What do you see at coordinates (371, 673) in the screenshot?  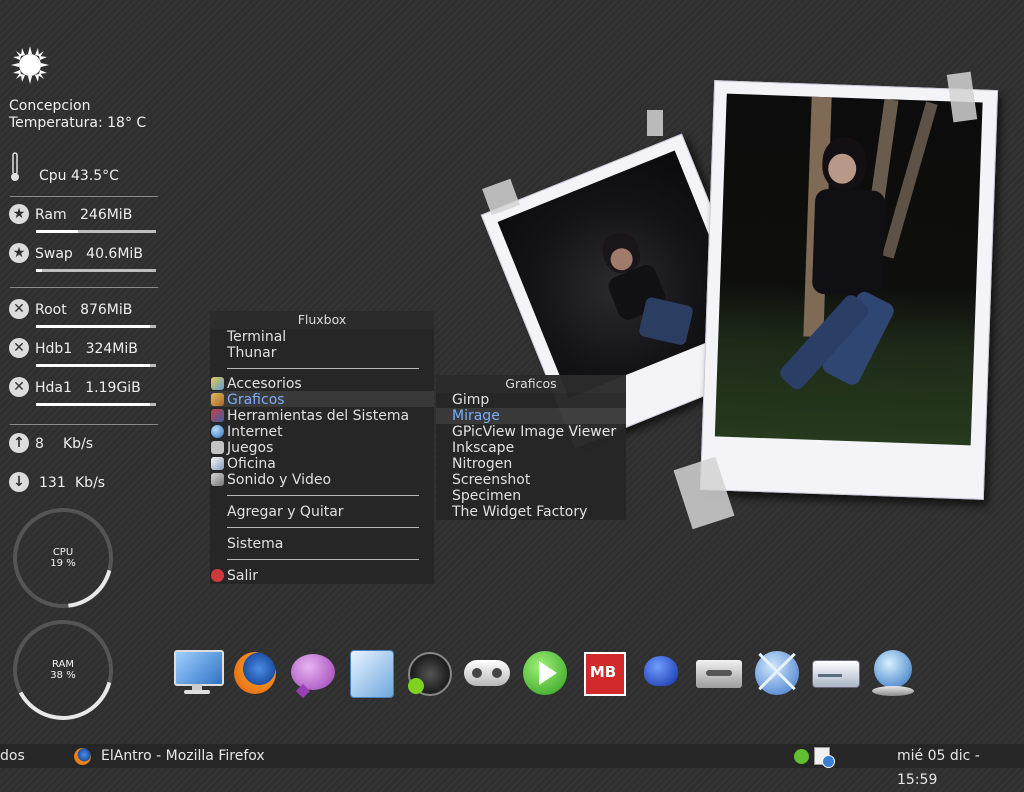 I see `office-writer-icon` at bounding box center [371, 673].